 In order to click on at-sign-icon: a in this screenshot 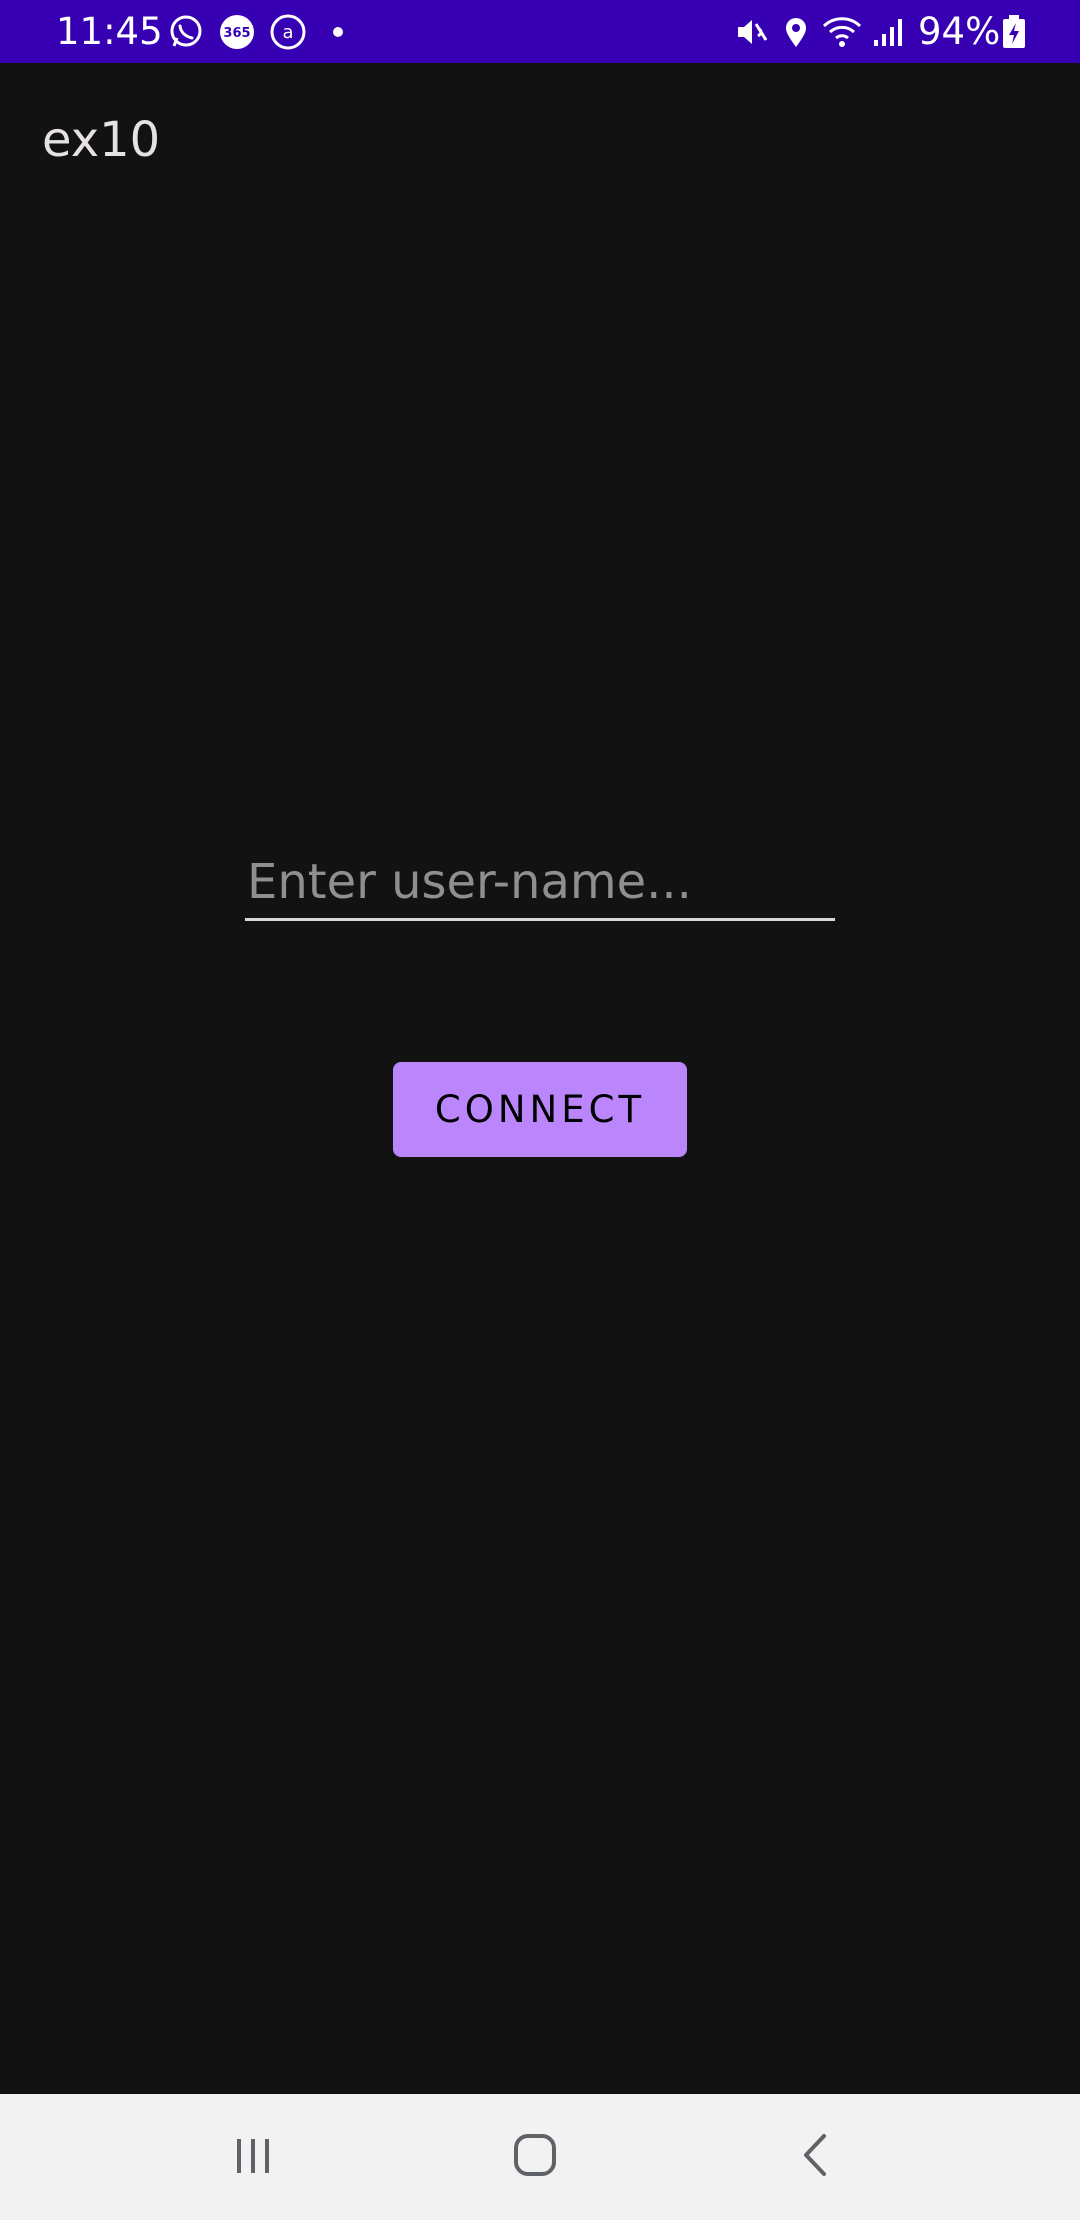, I will do `click(288, 32)`.